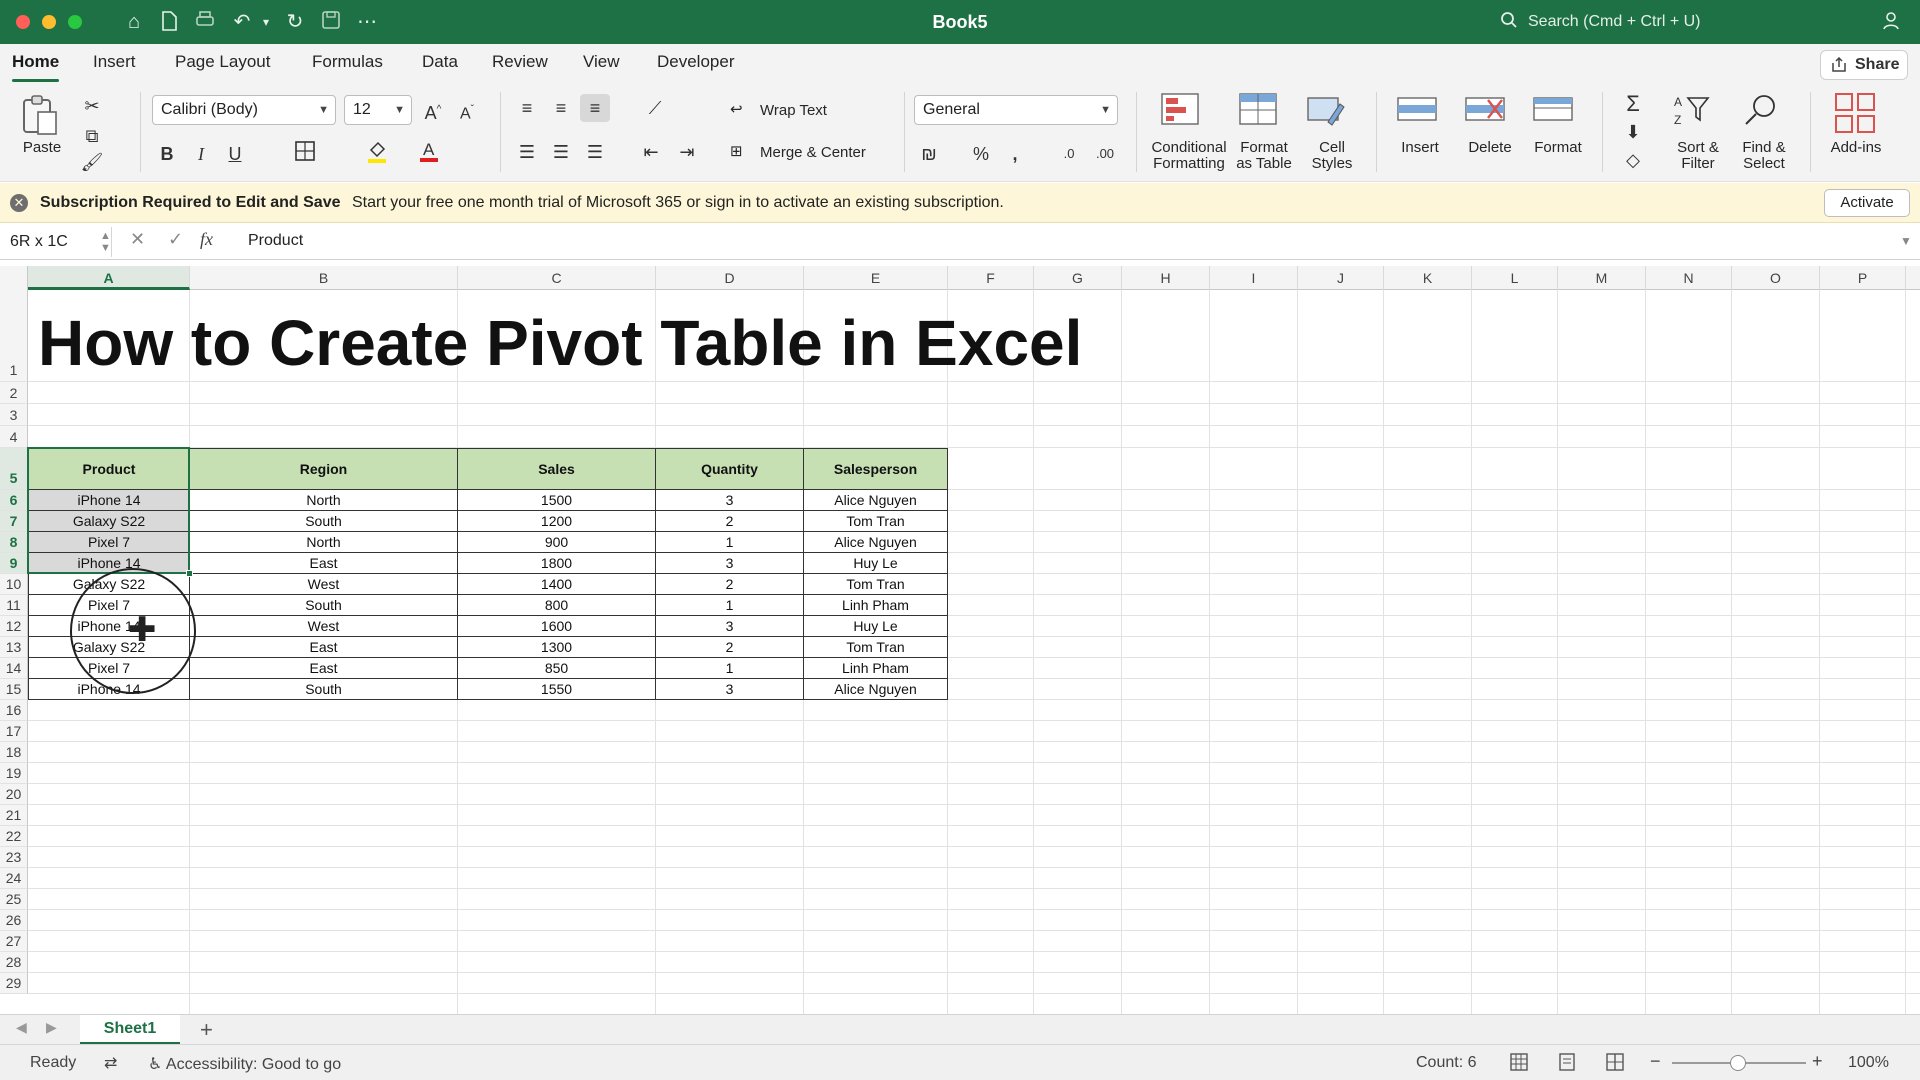  I want to click on delete-cells-icon, so click(1486, 112).